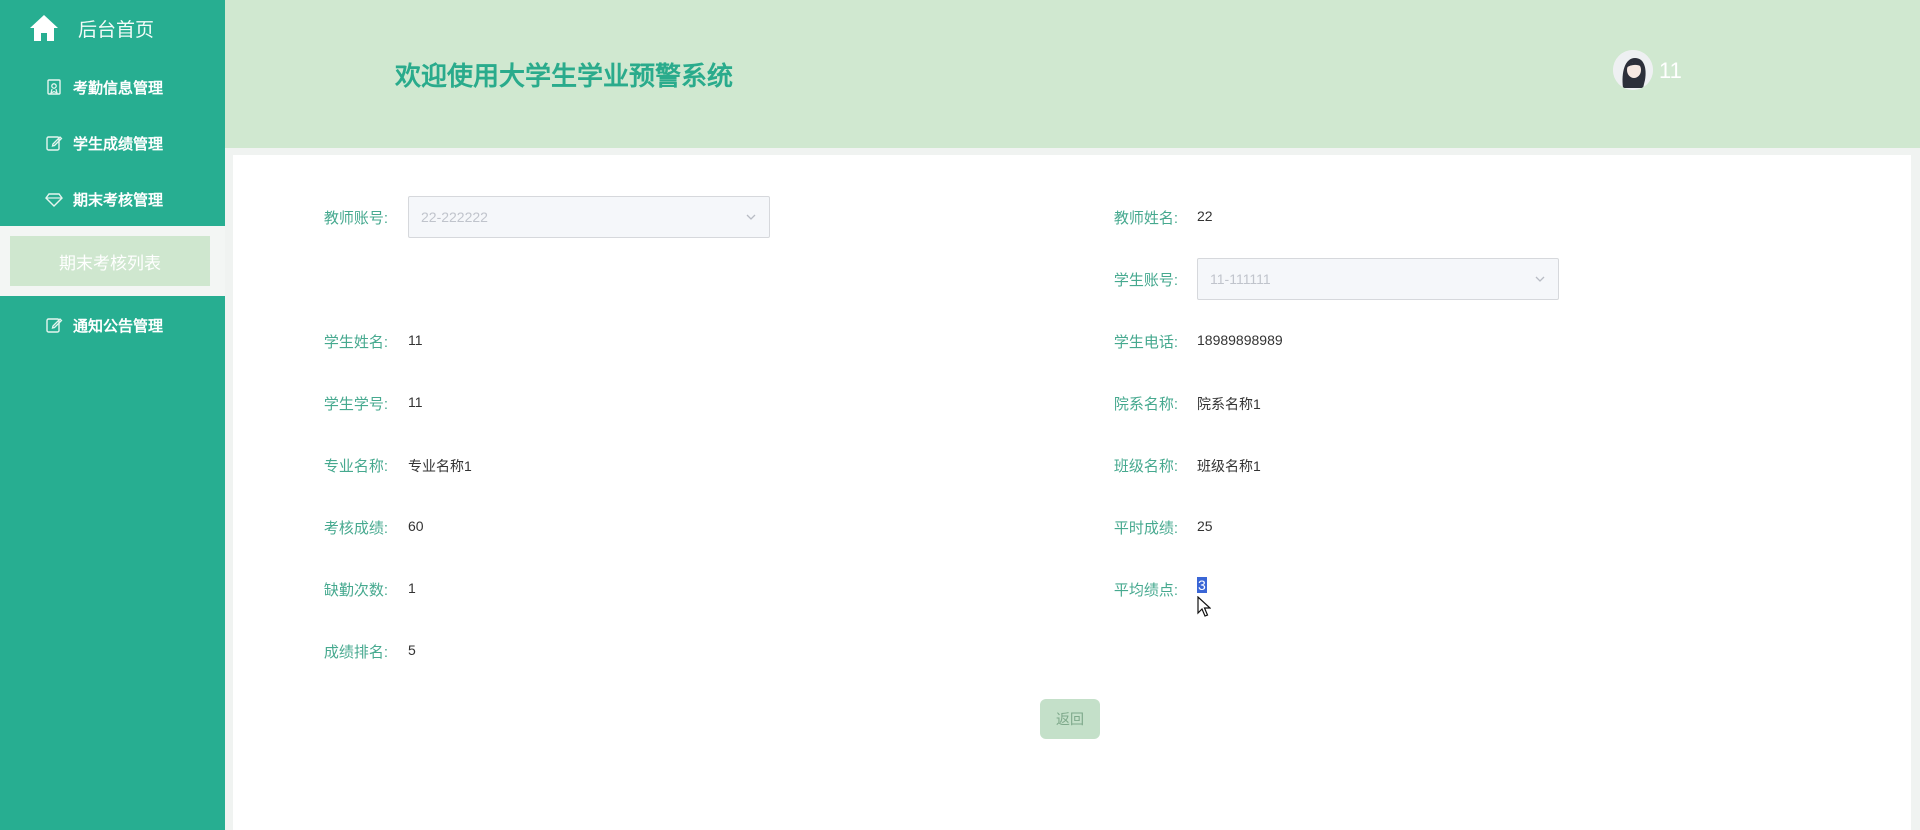  What do you see at coordinates (412, 588) in the screenshot?
I see `absence-value: 1` at bounding box center [412, 588].